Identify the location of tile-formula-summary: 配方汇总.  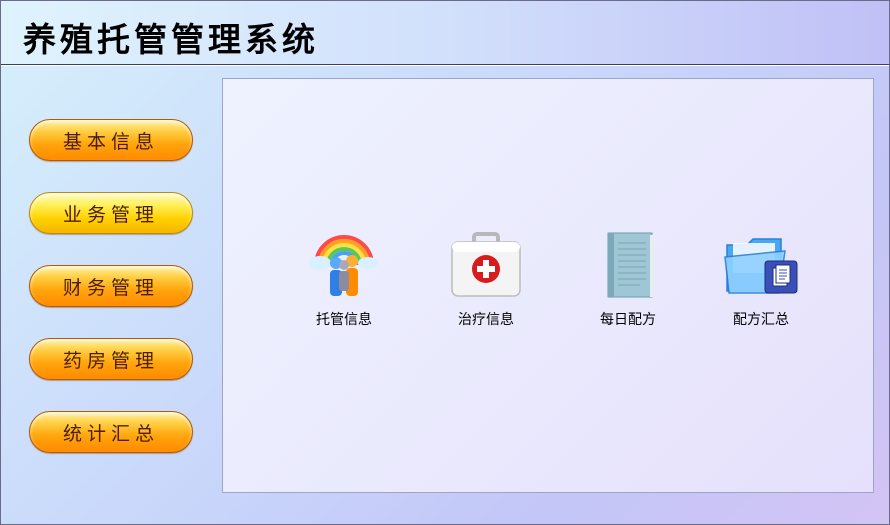
(761, 279).